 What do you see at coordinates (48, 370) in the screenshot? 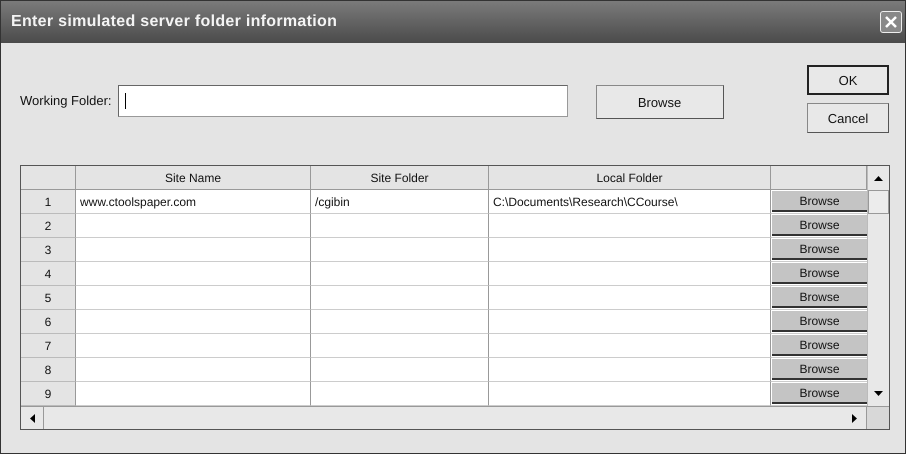
I see `row-number: 8` at bounding box center [48, 370].